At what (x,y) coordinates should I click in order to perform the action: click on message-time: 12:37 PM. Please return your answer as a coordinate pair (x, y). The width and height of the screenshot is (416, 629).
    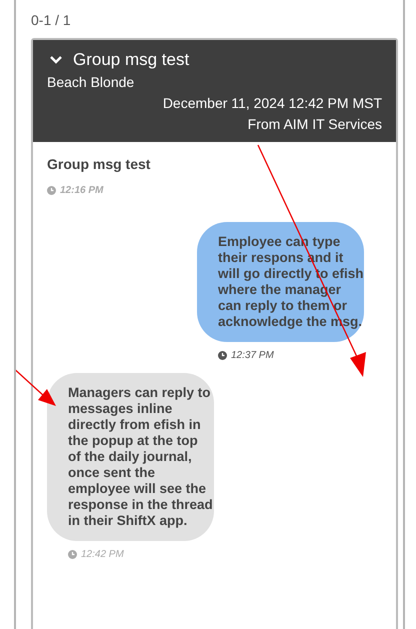
    Looking at the image, I should click on (252, 355).